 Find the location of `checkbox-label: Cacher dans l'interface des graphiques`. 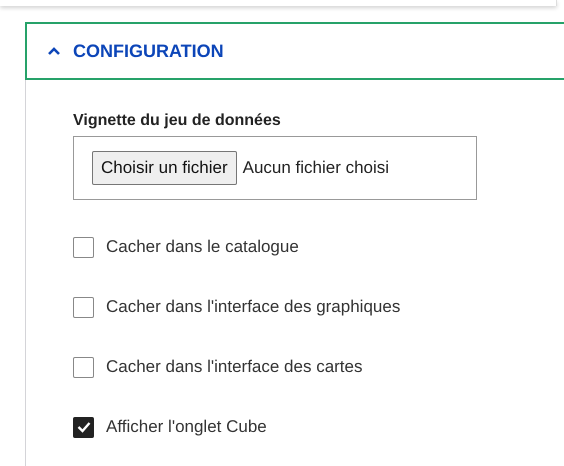

checkbox-label: Cacher dans l'interface des graphiques is located at coordinates (253, 307).